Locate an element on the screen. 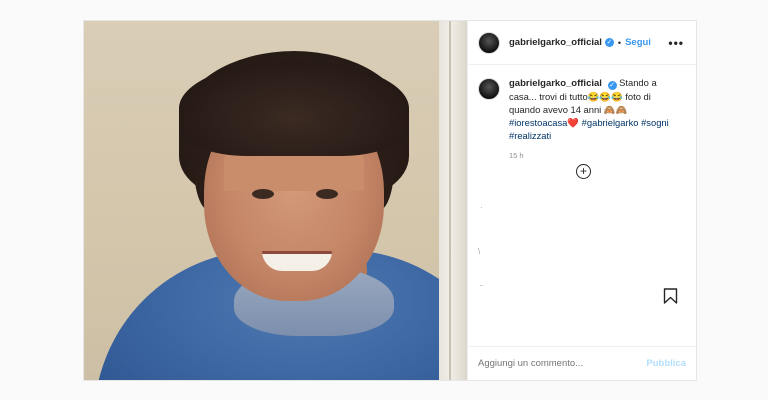 The image size is (768, 400). faint-mark: \ is located at coordinates (479, 251).